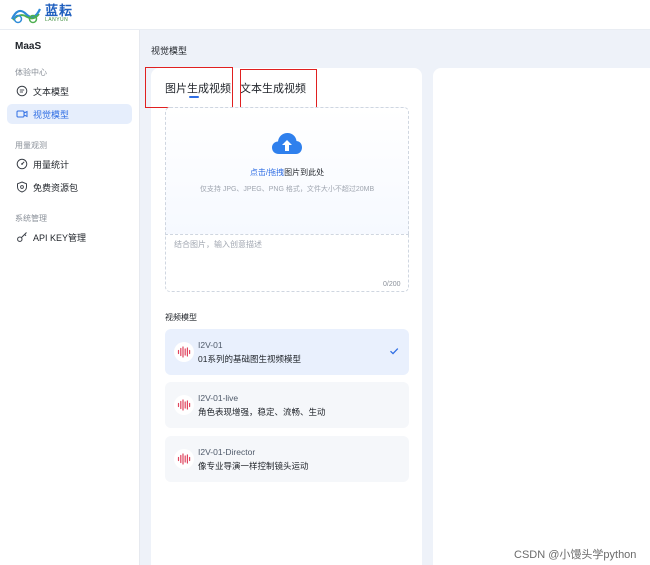  Describe the element at coordinates (56, 187) in the screenshot. I see `sidebar-item-label: 免费资源包` at that location.